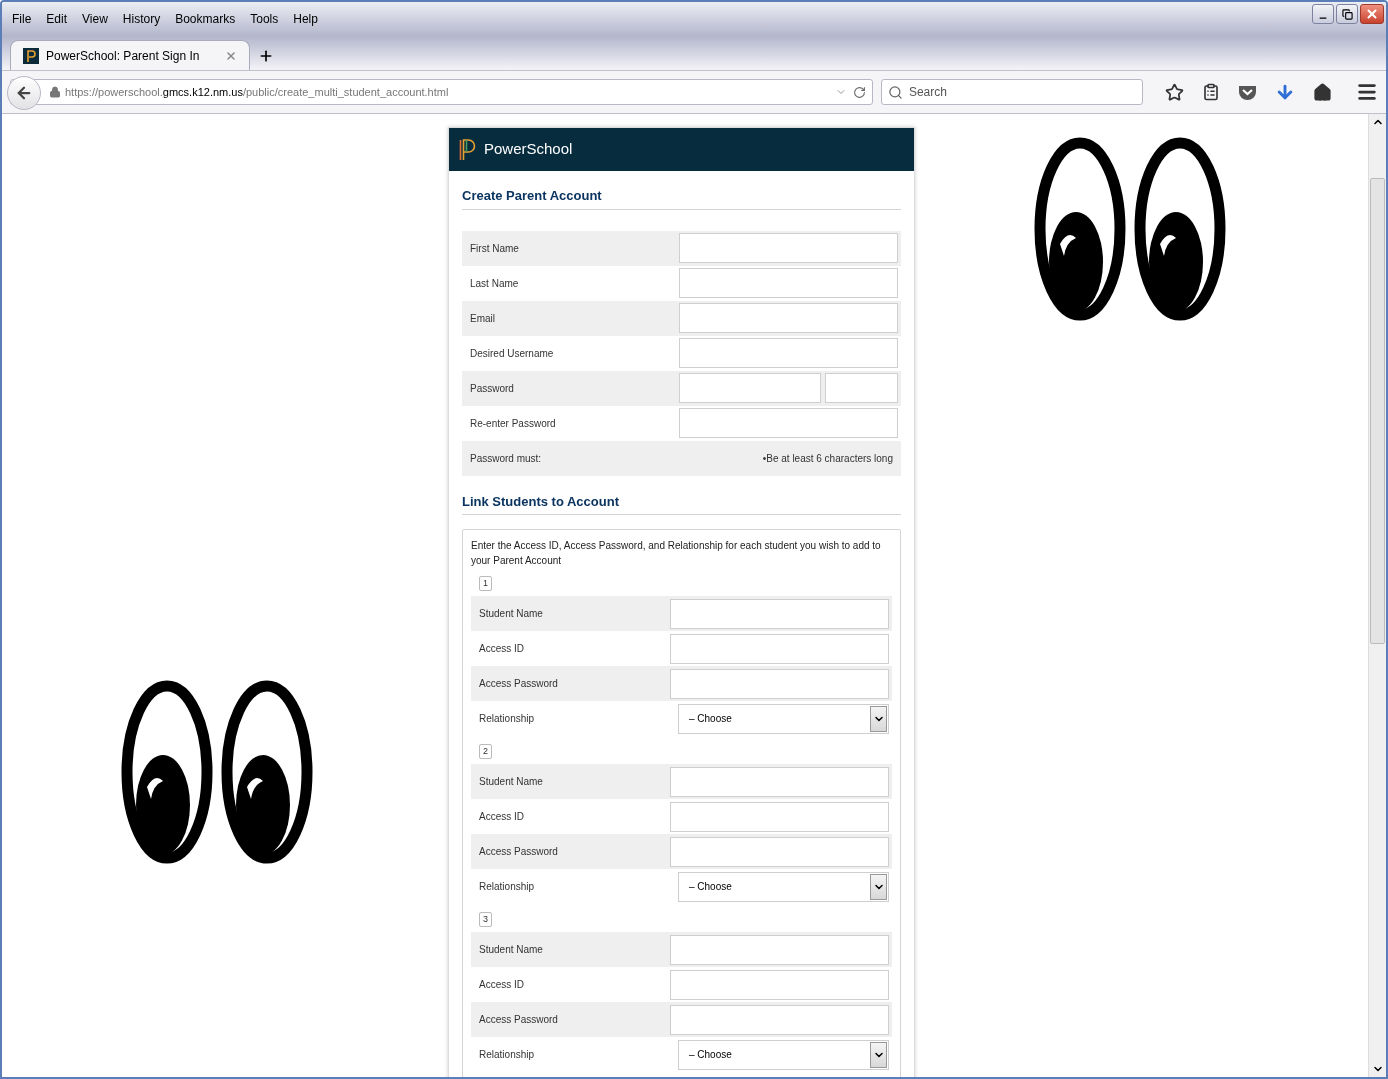 The height and width of the screenshot is (1079, 1388). What do you see at coordinates (485, 919) in the screenshot?
I see `student-number-tag: 3` at bounding box center [485, 919].